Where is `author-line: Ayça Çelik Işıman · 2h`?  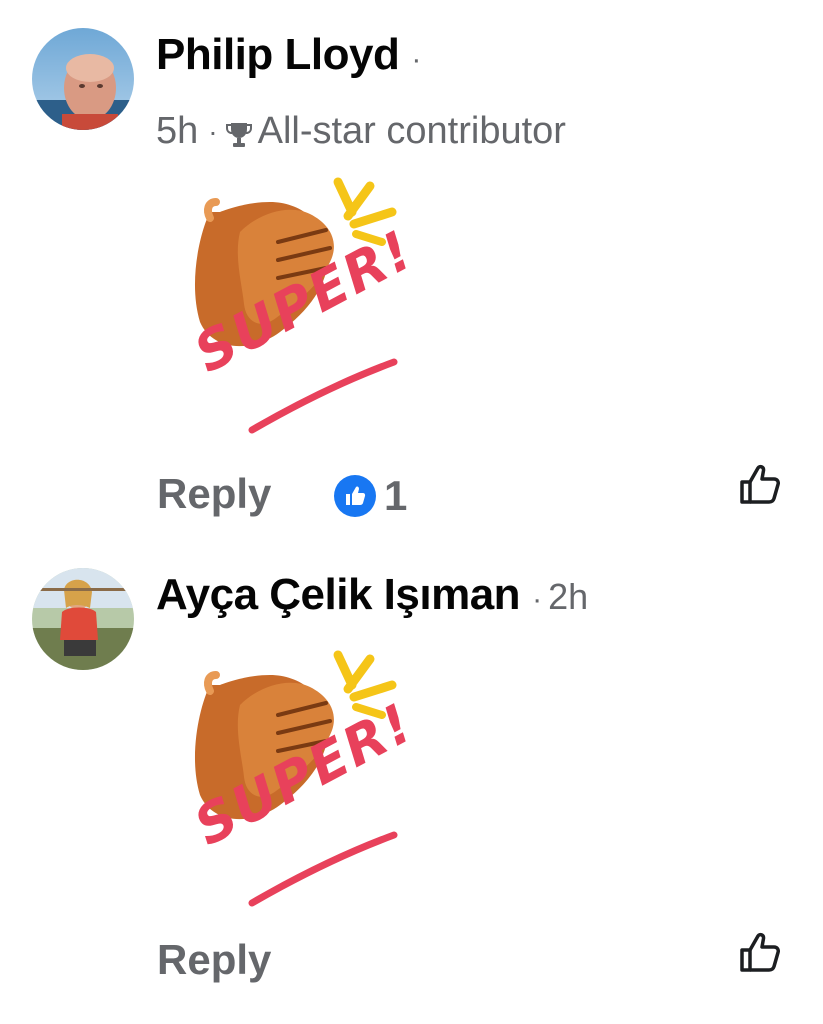
author-line: Ayça Çelik Işıman · 2h is located at coordinates (372, 595).